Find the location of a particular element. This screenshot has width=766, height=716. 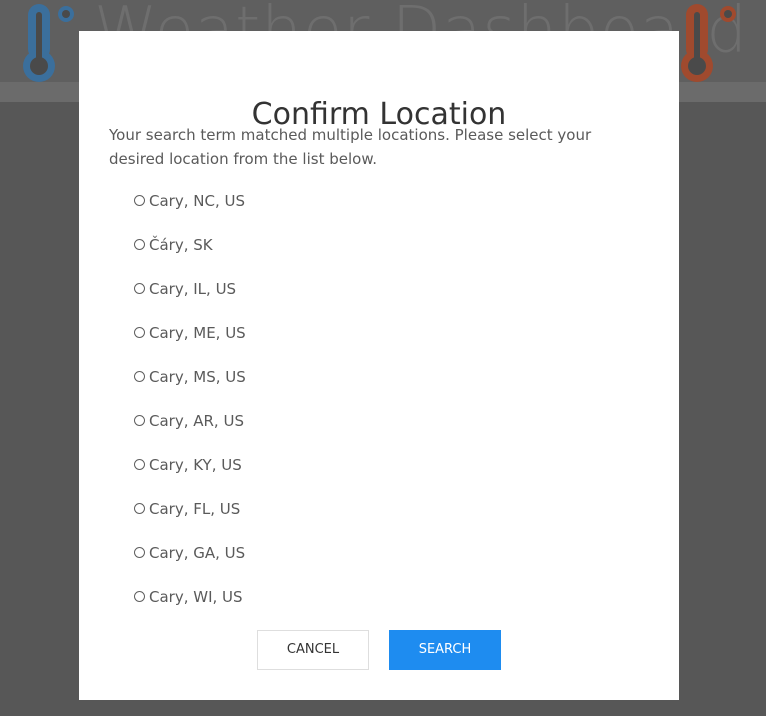

location-option-label: Cary, IL, US is located at coordinates (193, 289).